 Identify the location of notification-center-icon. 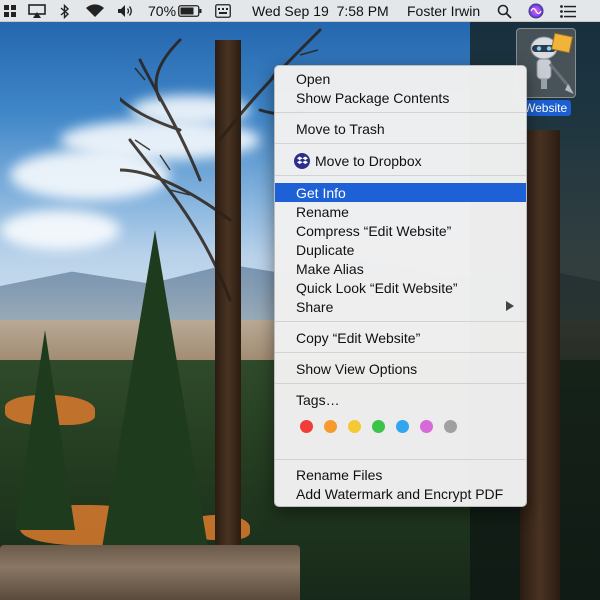
(569, 11).